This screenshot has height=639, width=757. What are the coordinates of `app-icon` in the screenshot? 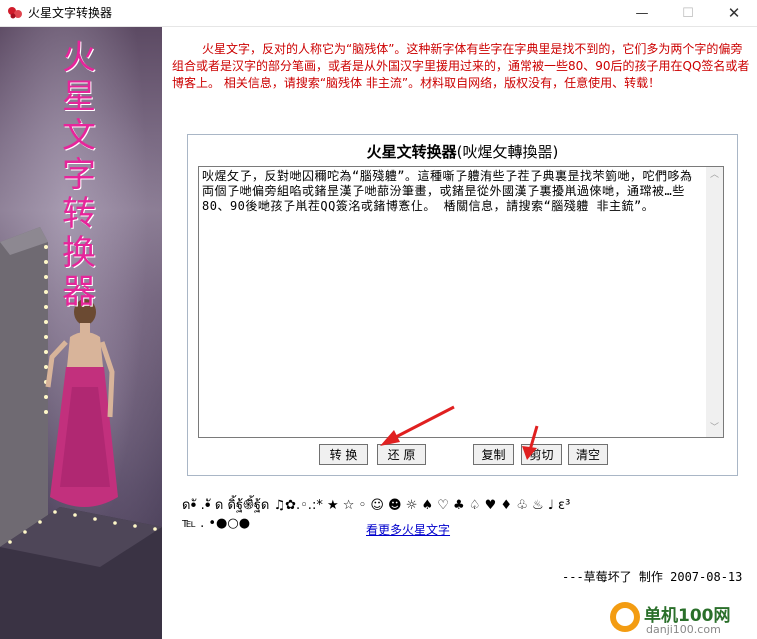 It's located at (15, 13).